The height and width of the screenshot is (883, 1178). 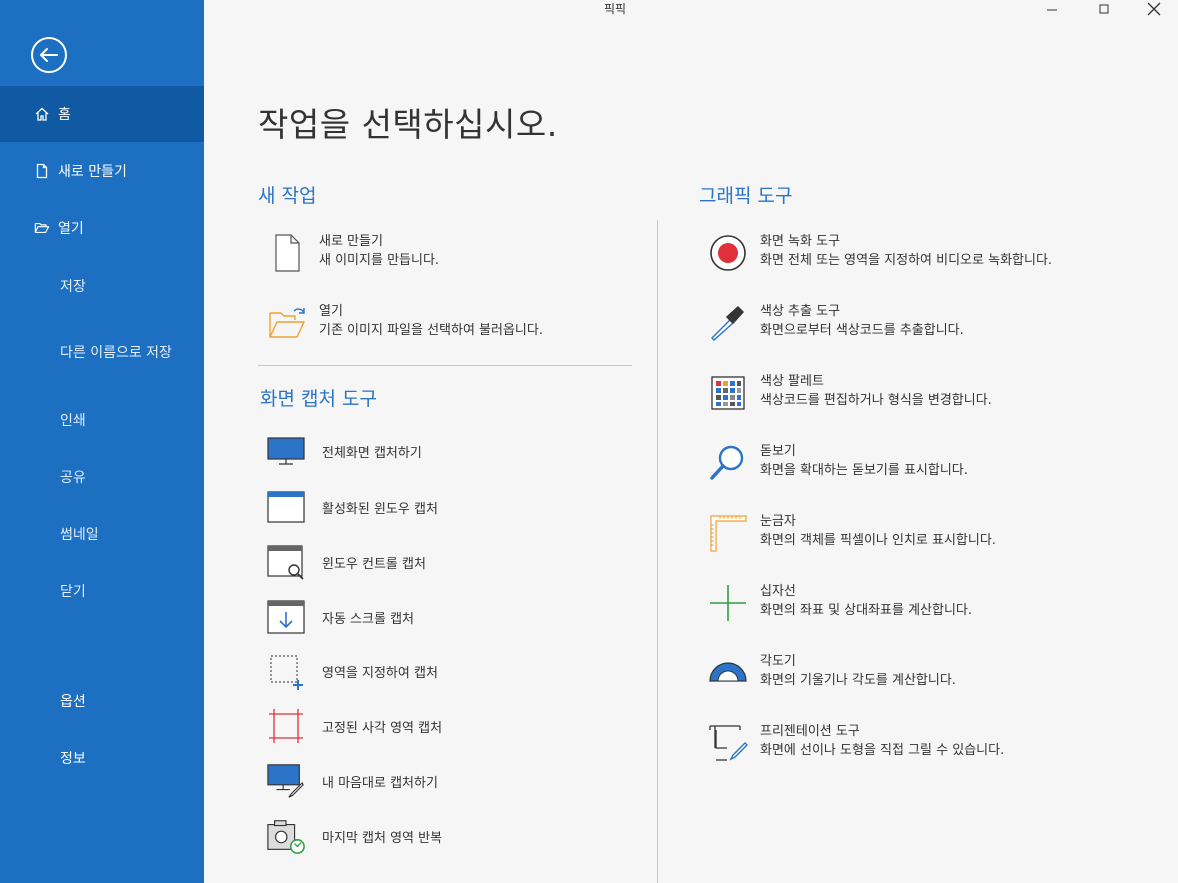 I want to click on task-open-image: 열기 기존 이미지 파일을 선택하여 불러옵니다., so click(x=404, y=323).